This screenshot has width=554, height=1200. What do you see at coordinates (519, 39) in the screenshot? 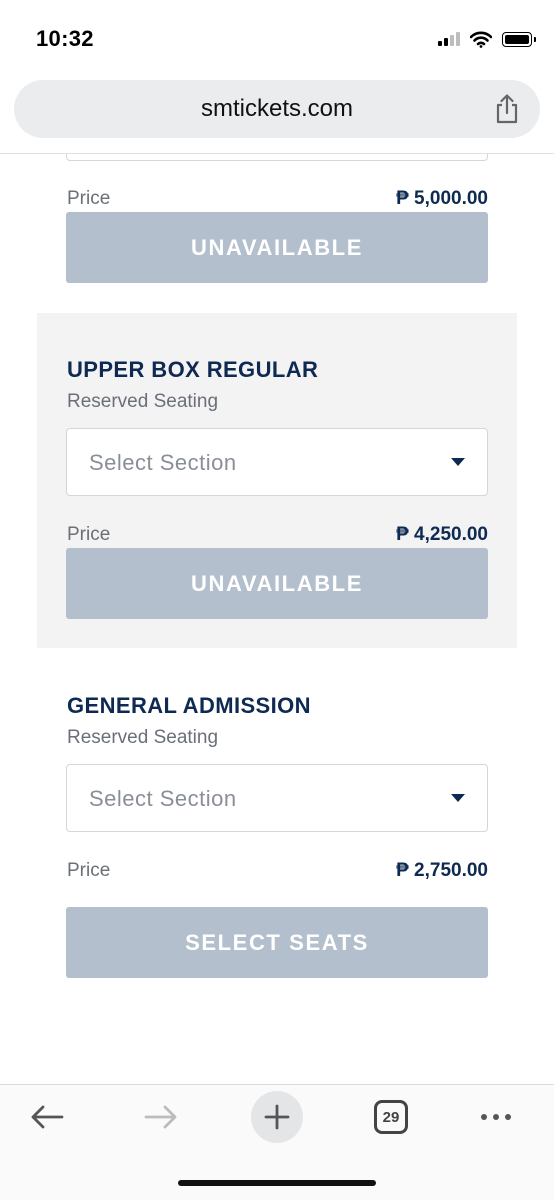
I see `battery-icon` at bounding box center [519, 39].